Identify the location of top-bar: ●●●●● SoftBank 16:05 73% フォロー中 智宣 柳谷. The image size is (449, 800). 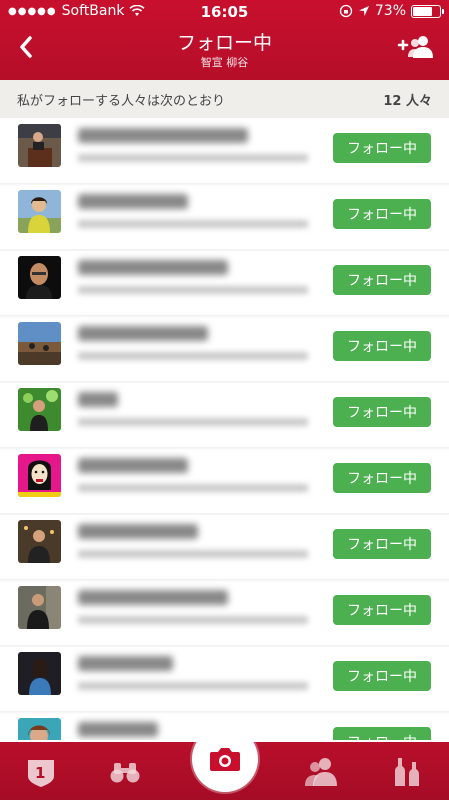
(224, 40).